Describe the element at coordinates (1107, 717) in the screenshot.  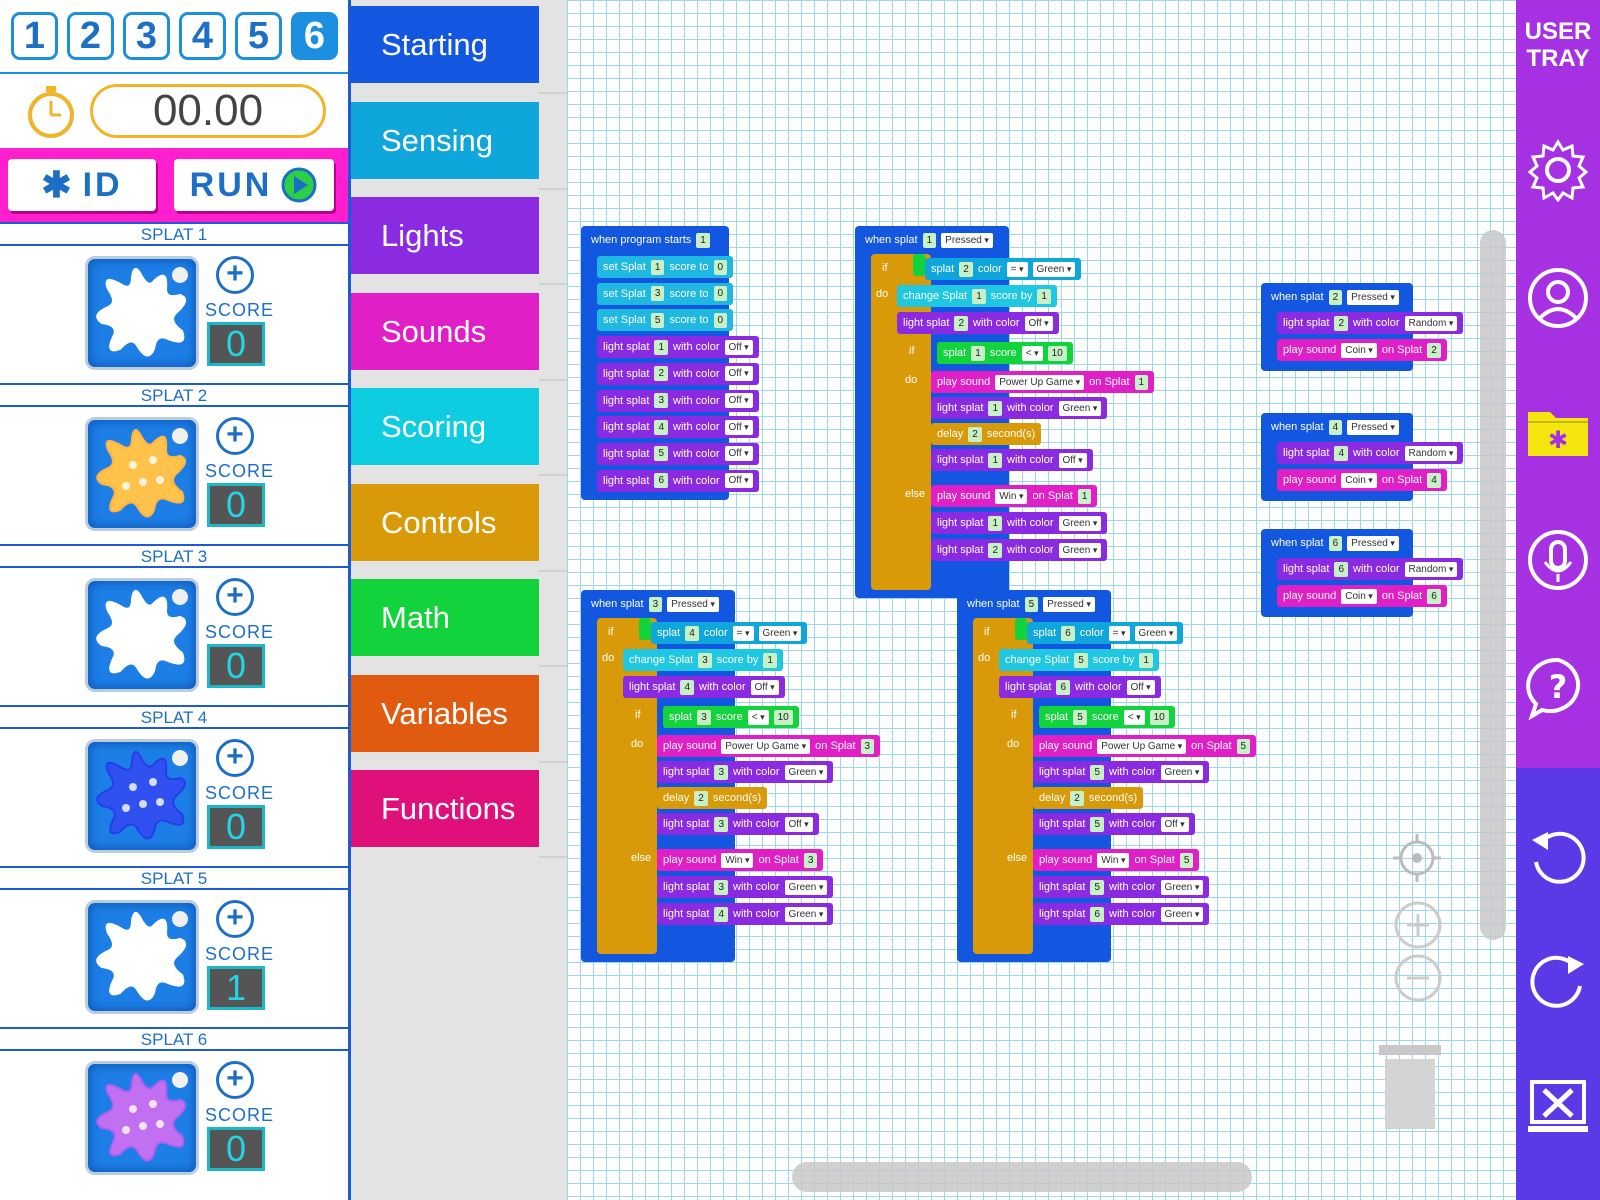
I see `score-compare-block: splat 5 score <10` at that location.